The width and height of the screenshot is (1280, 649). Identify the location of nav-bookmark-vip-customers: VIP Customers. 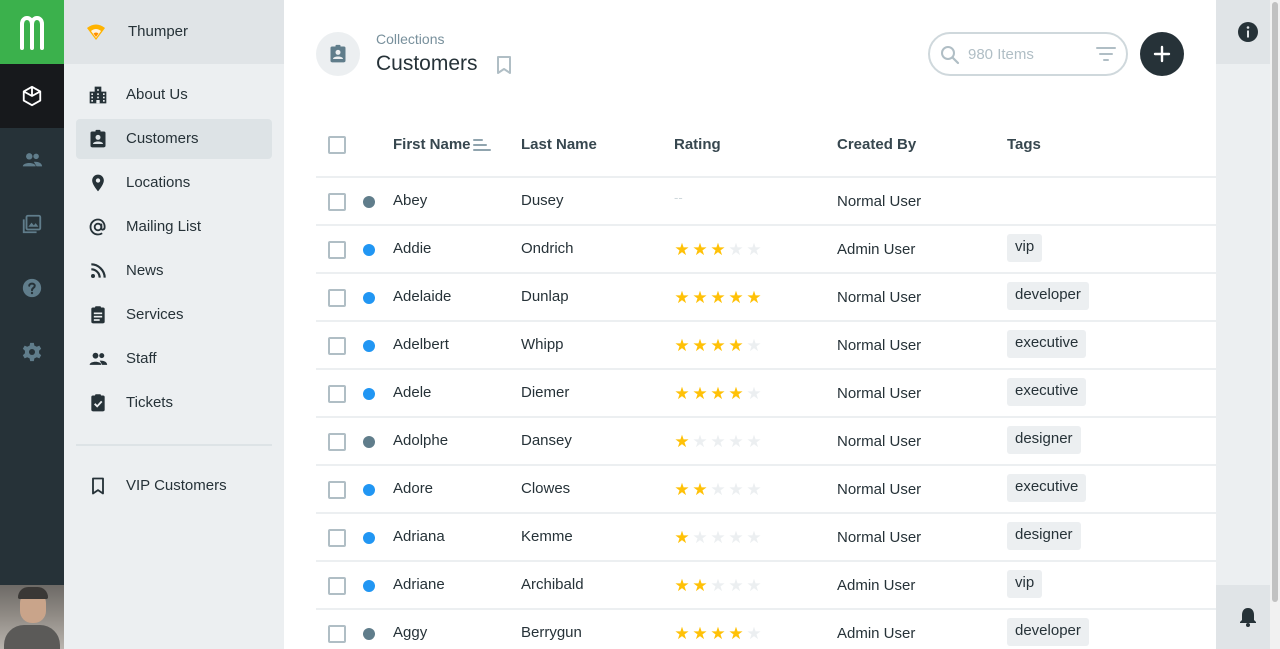
(174, 486).